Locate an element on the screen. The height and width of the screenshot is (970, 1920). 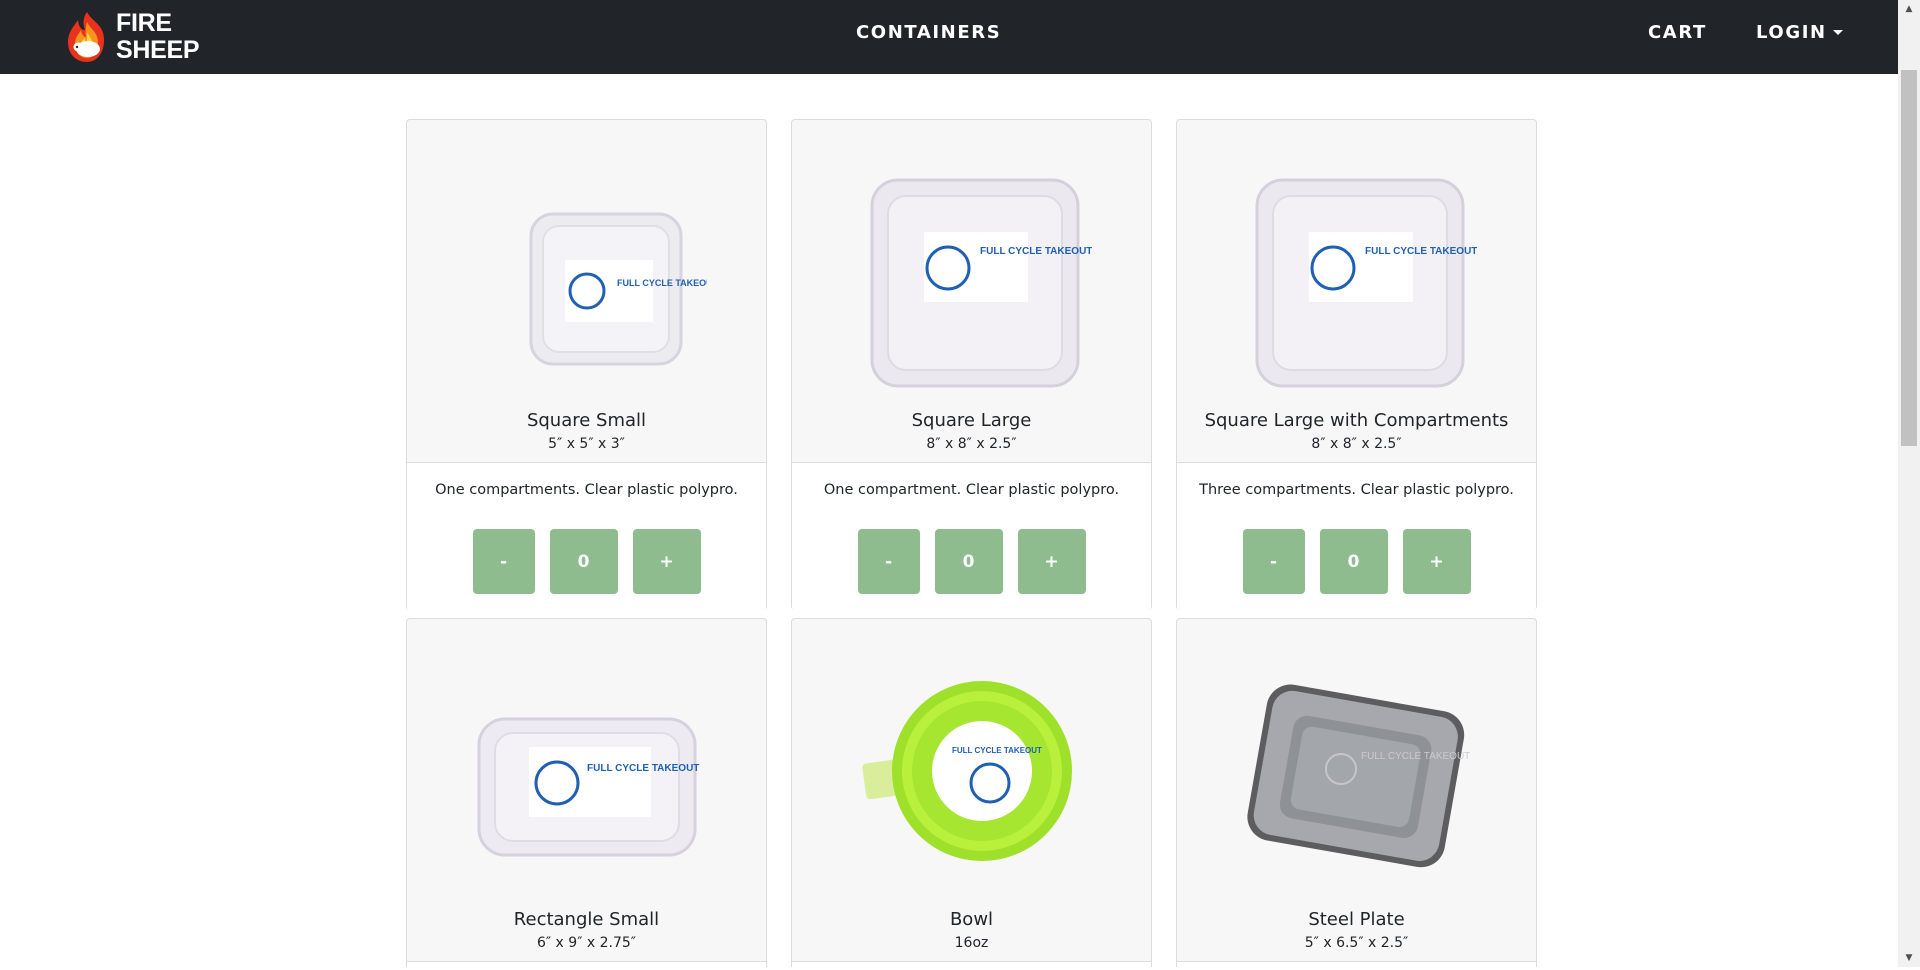
brand-line-2: SHEEP is located at coordinates (158, 50).